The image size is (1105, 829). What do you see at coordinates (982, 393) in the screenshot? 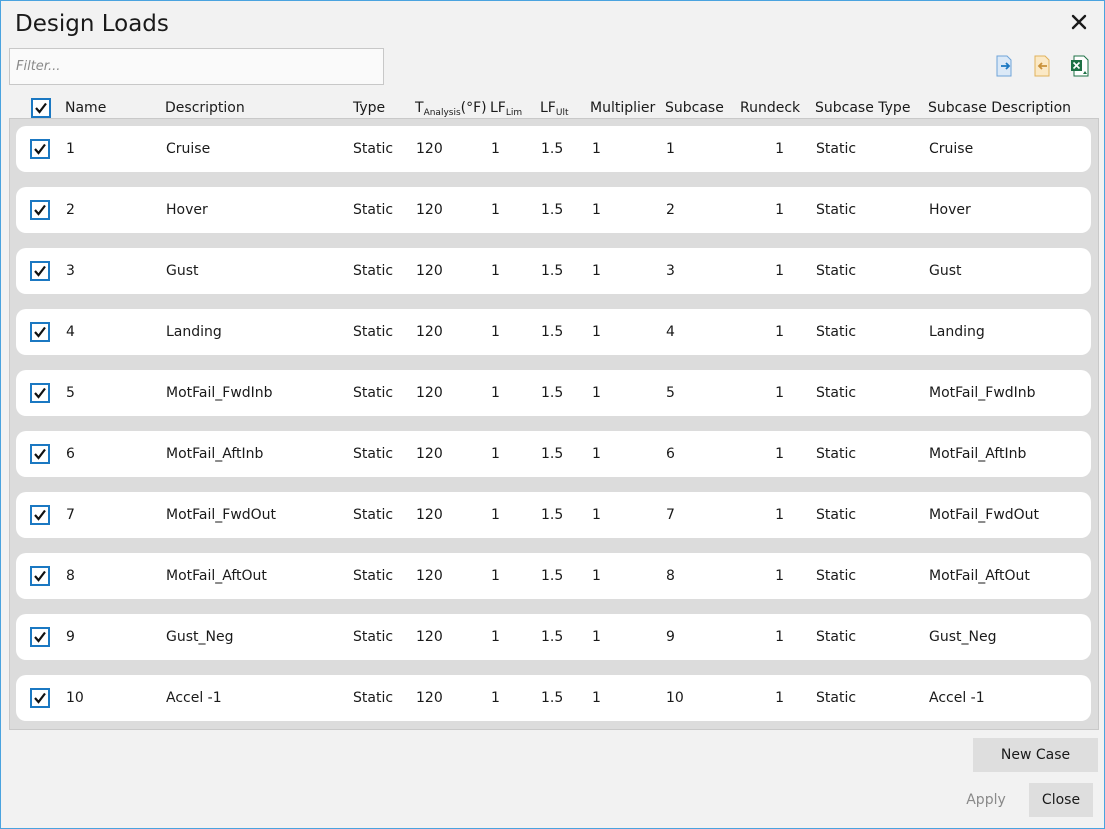
I see `cell-subcase-description: MotFail_FwdInb` at bounding box center [982, 393].